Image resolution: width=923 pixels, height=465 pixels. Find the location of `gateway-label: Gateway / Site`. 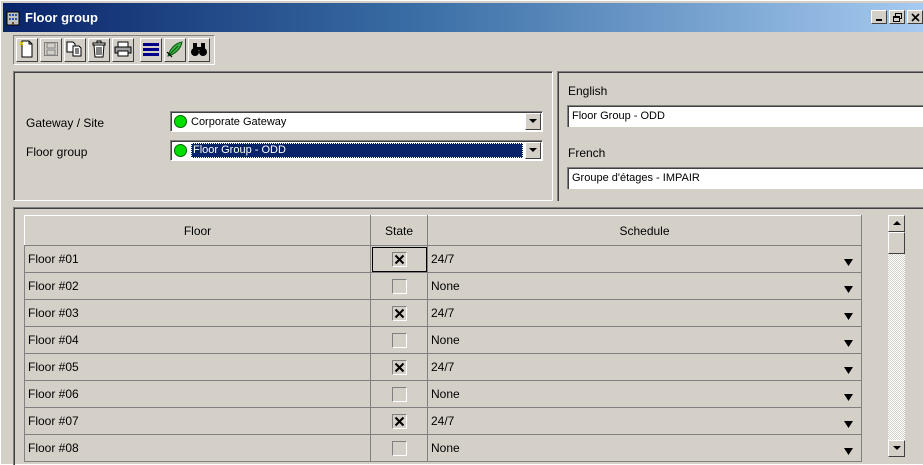

gateway-label: Gateway / Site is located at coordinates (65, 123).